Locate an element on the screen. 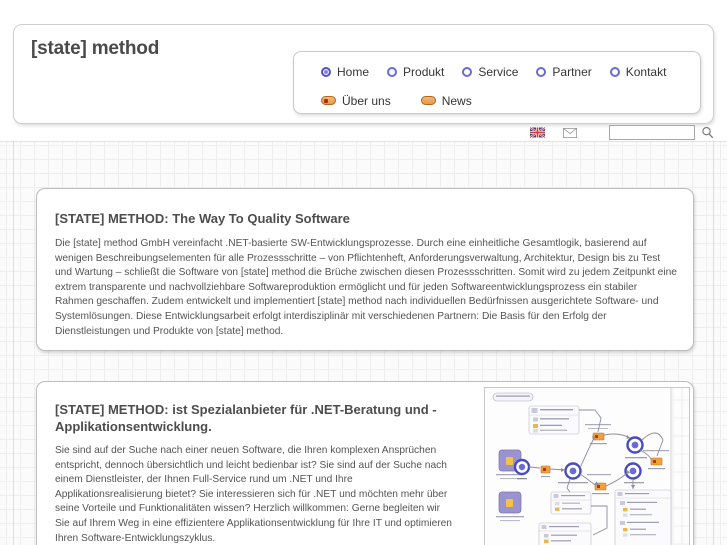 The image size is (727, 545). nav-row-primary: Home Produkt Service Partner Kontakt is located at coordinates (510, 71).